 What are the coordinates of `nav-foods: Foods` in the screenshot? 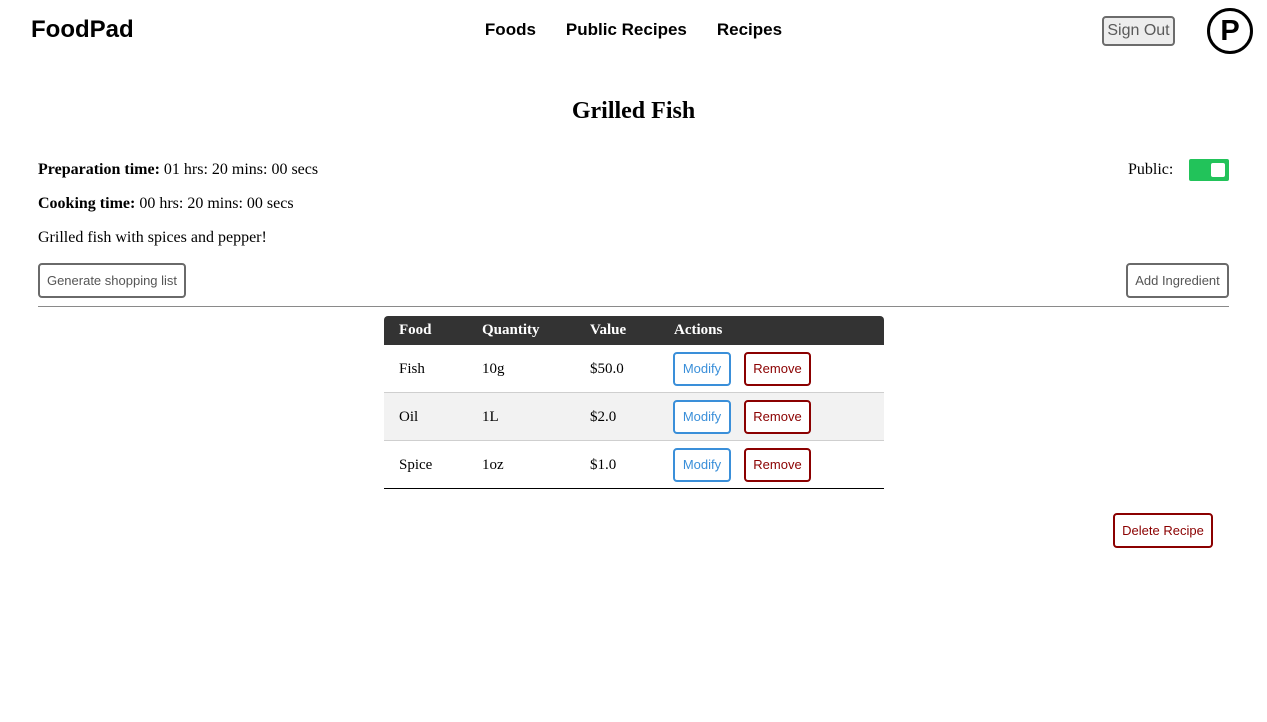 It's located at (510, 30).